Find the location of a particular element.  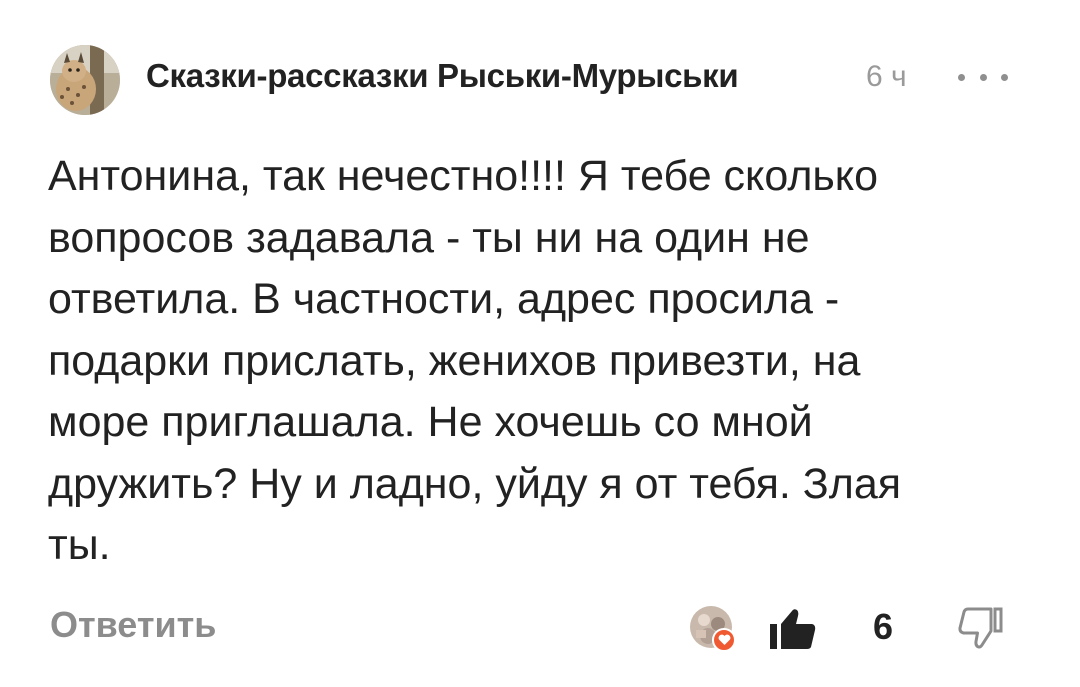

thumbs-down-icon is located at coordinates (980, 628).